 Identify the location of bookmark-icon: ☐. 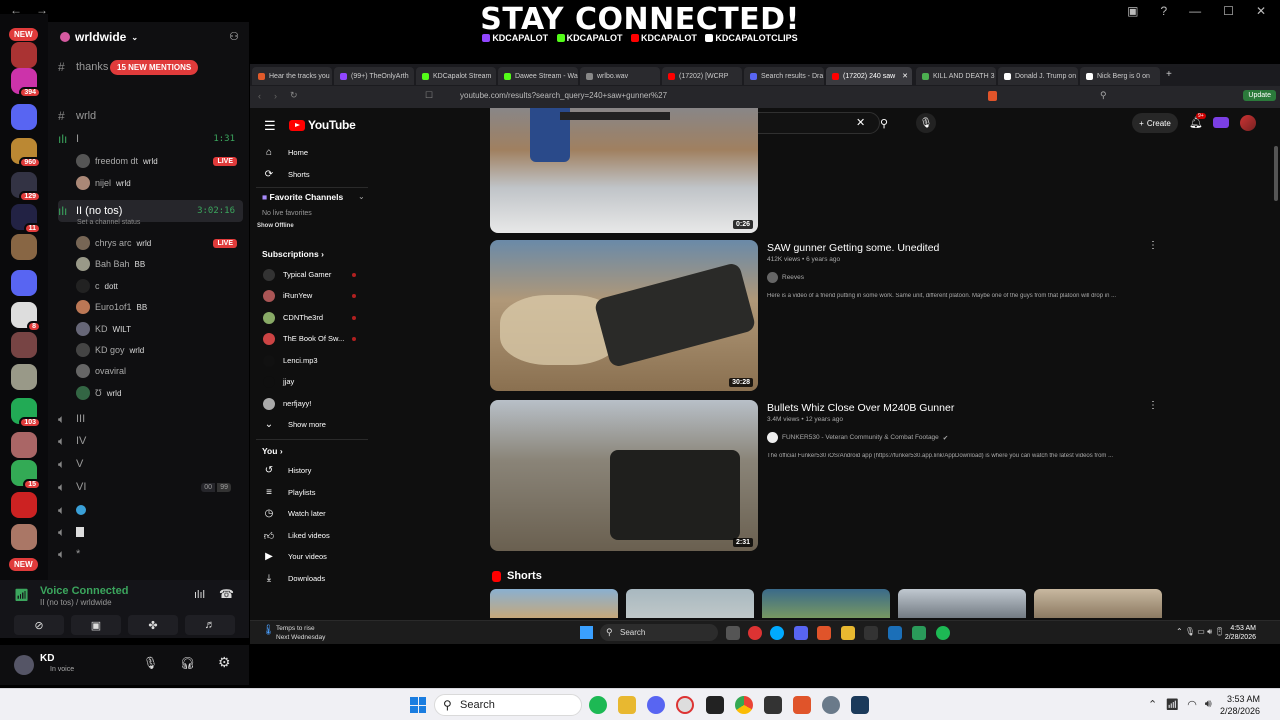
(429, 95).